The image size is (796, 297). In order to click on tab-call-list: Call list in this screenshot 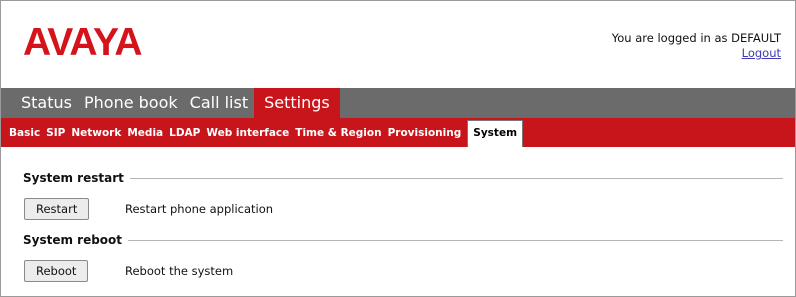, I will do `click(219, 103)`.